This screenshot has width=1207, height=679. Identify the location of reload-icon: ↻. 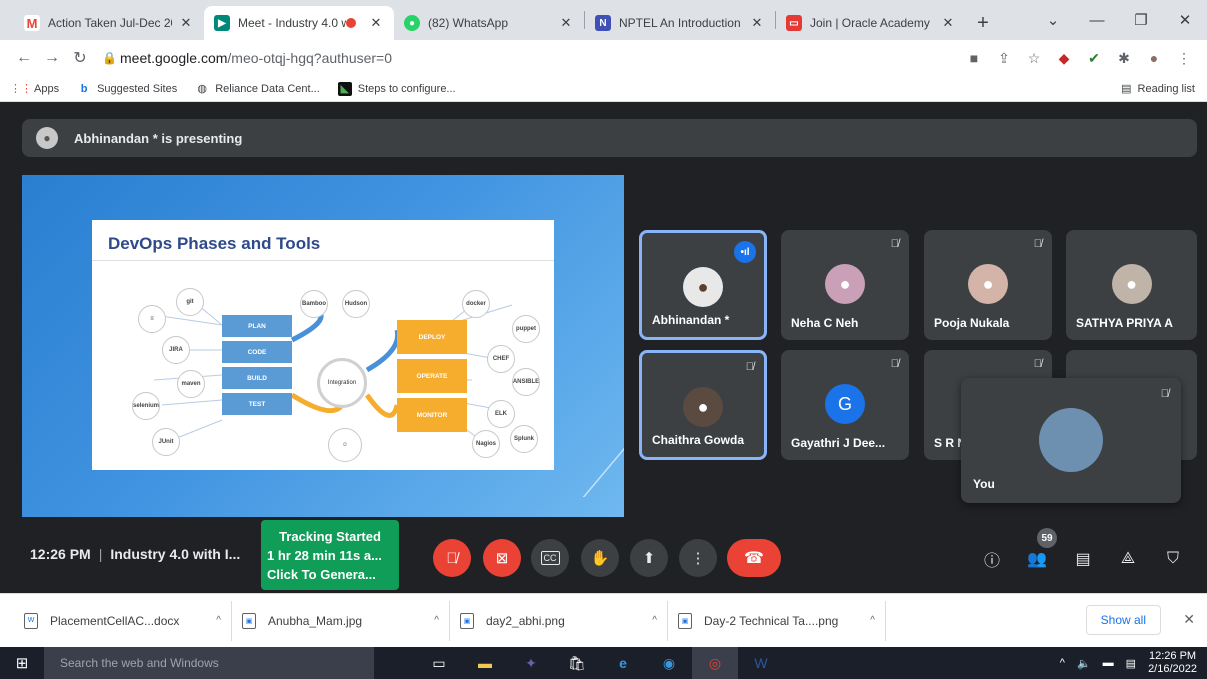
(80, 58).